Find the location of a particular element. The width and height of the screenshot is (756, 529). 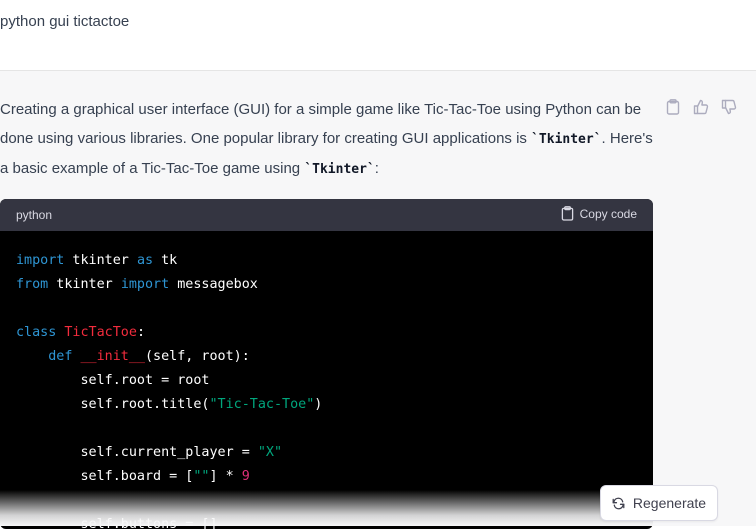

intro-text-3: : is located at coordinates (376, 168).